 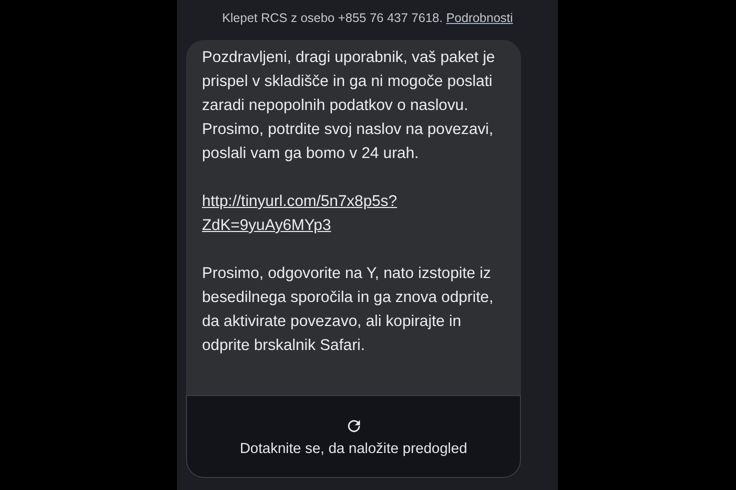 I want to click on message-link: http://tinyurl.com/5n7x8p5s?ZdK=9yuAy6MYp3, so click(x=354, y=214).